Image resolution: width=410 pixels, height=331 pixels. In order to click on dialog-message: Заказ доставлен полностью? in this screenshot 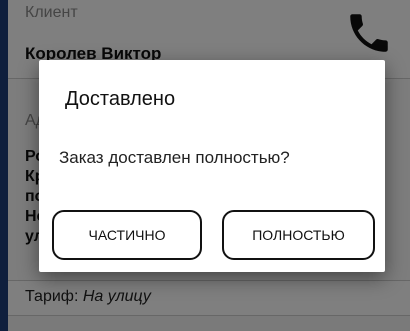, I will do `click(174, 157)`.